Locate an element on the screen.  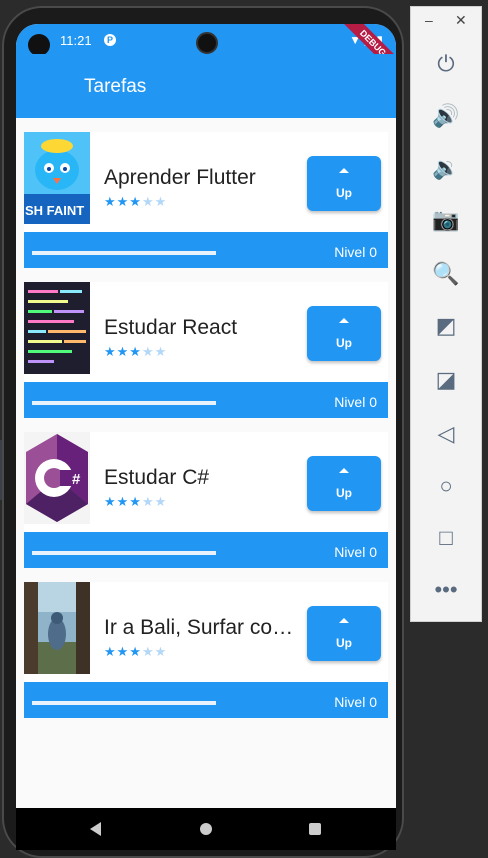
home-icon is located at coordinates (206, 829).